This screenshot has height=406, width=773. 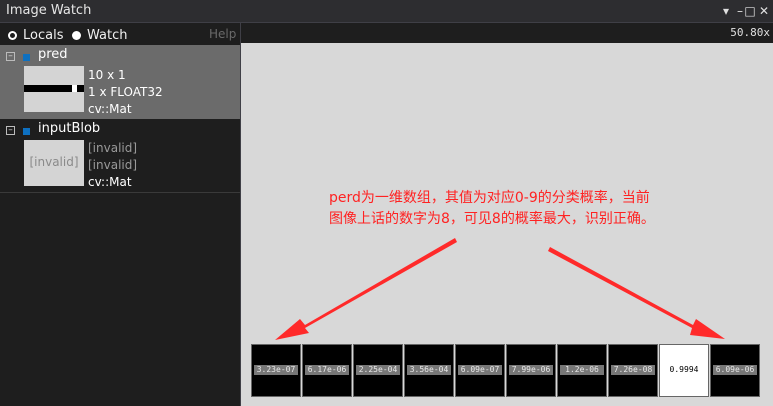 I want to click on radio-unchecked-icon, so click(x=76, y=35).